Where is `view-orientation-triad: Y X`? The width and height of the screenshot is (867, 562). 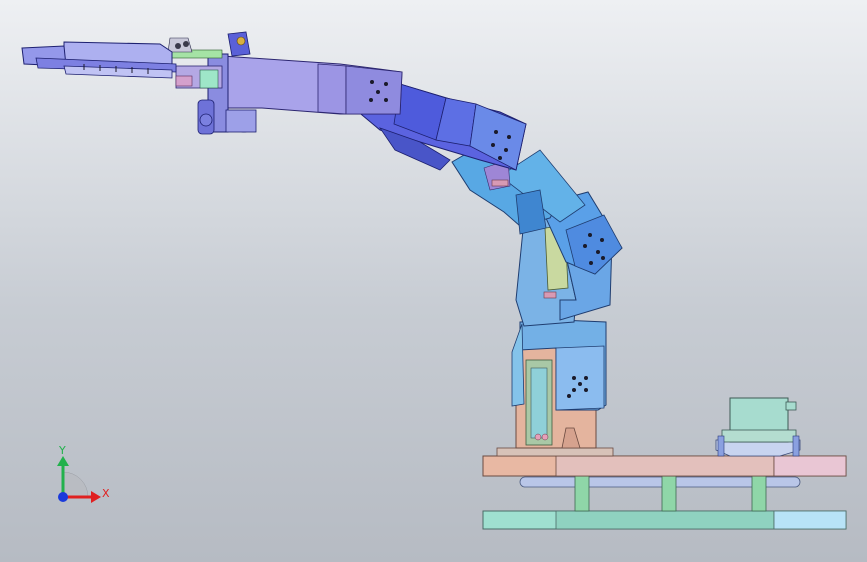 view-orientation-triad: Y X is located at coordinates (83, 473).